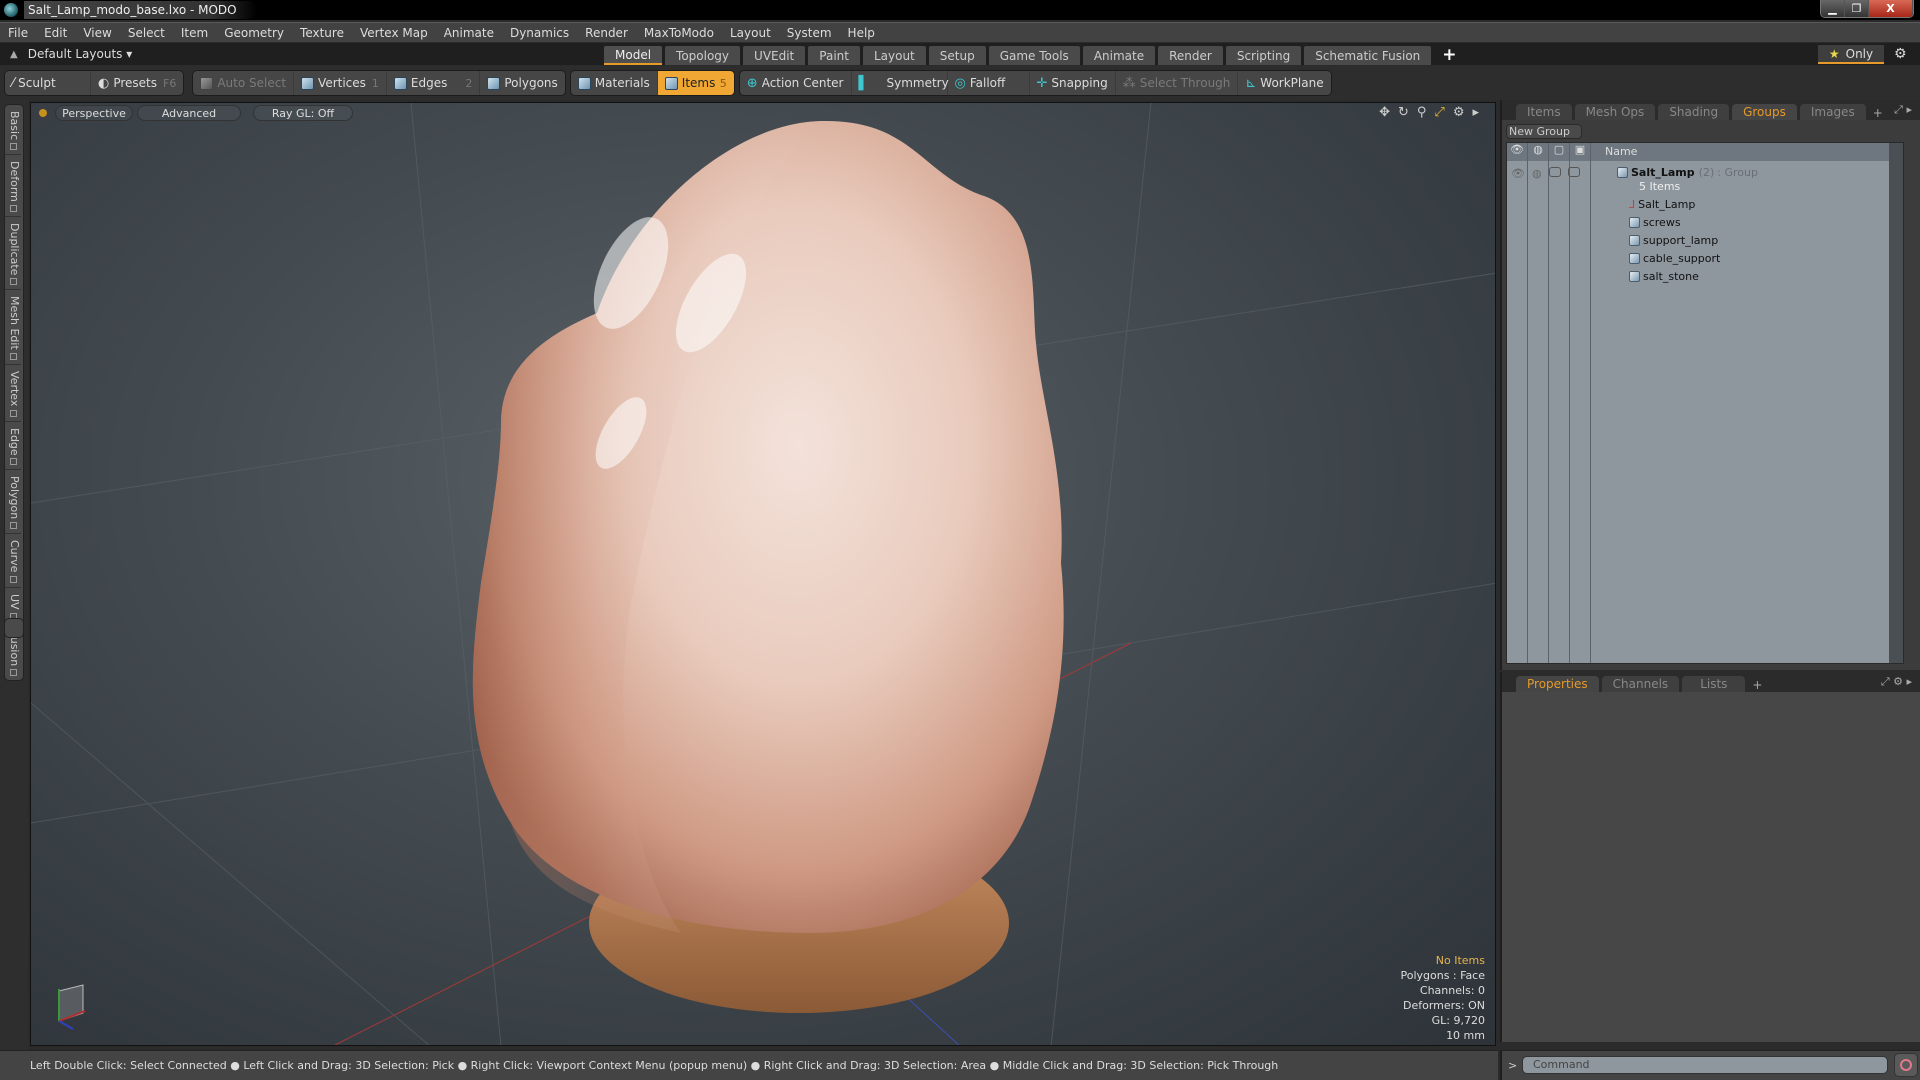 This screenshot has height=1080, width=1920. What do you see at coordinates (189, 113) in the screenshot?
I see `shading-mode-dropdown: Advanced` at bounding box center [189, 113].